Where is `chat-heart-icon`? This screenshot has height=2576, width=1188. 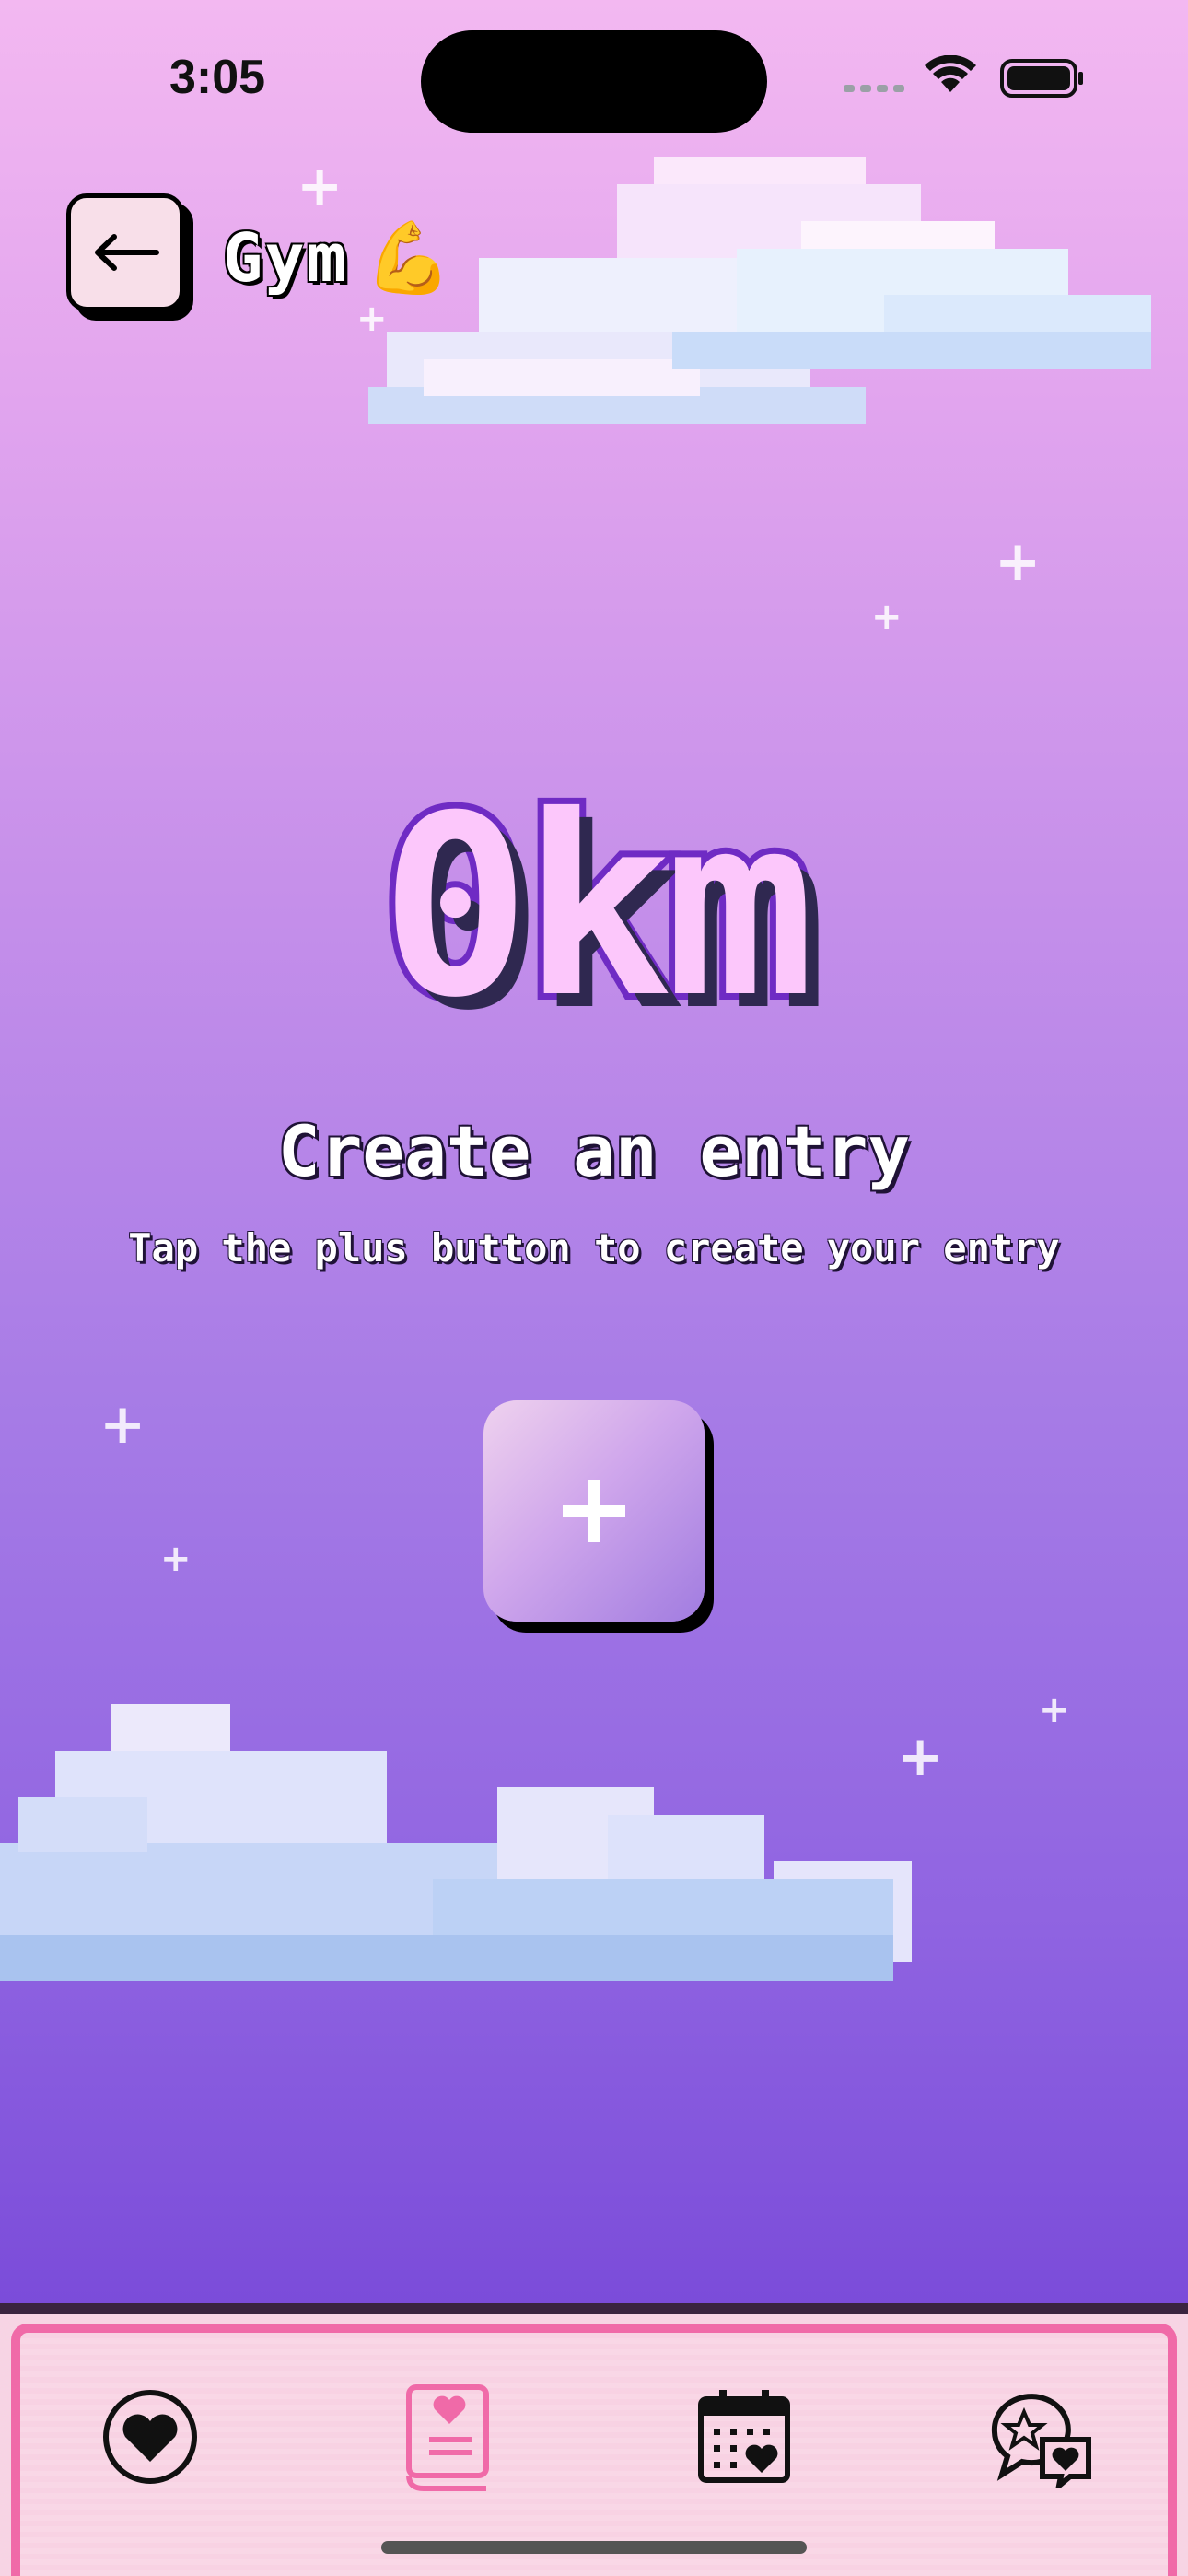 chat-heart-icon is located at coordinates (1041, 2441).